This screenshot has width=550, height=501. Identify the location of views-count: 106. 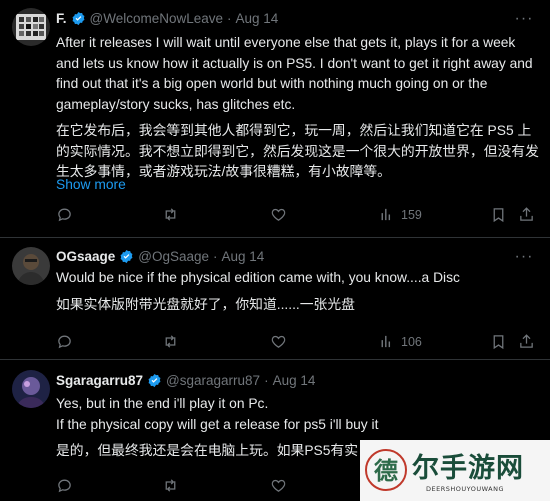
(411, 341).